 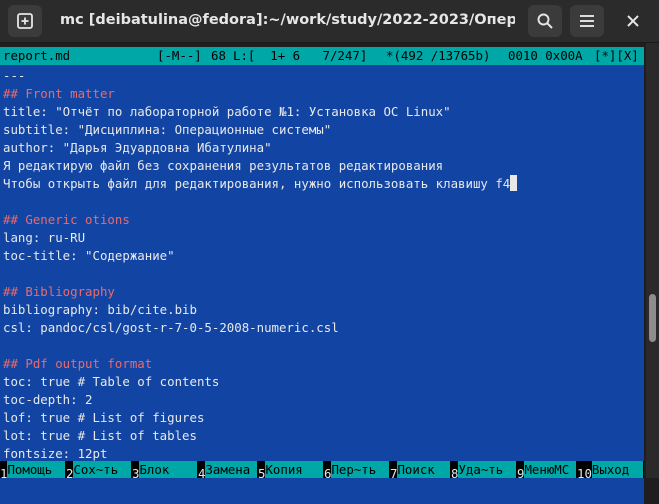 I want to click on search-icon, so click(x=545, y=21).